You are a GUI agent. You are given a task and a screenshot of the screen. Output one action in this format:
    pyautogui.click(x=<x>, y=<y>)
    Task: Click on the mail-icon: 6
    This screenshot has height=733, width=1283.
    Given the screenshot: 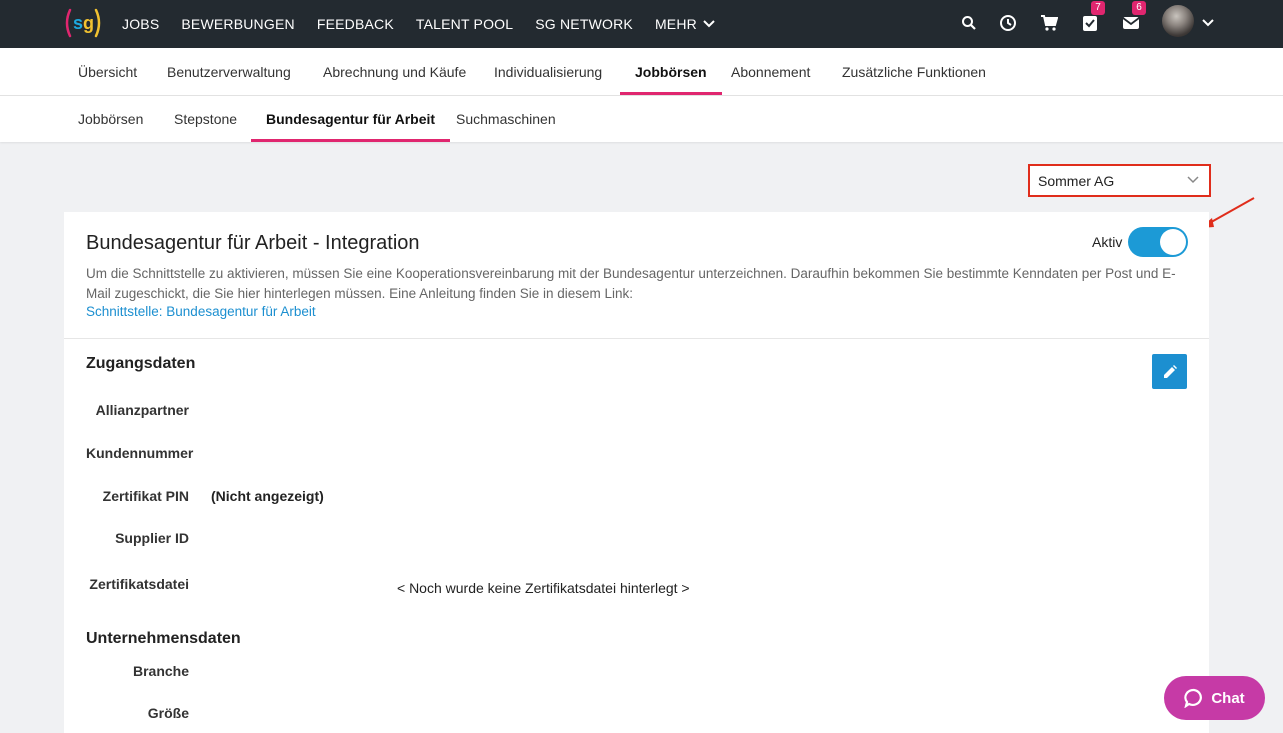 What is the action you would take?
    pyautogui.click(x=1133, y=17)
    